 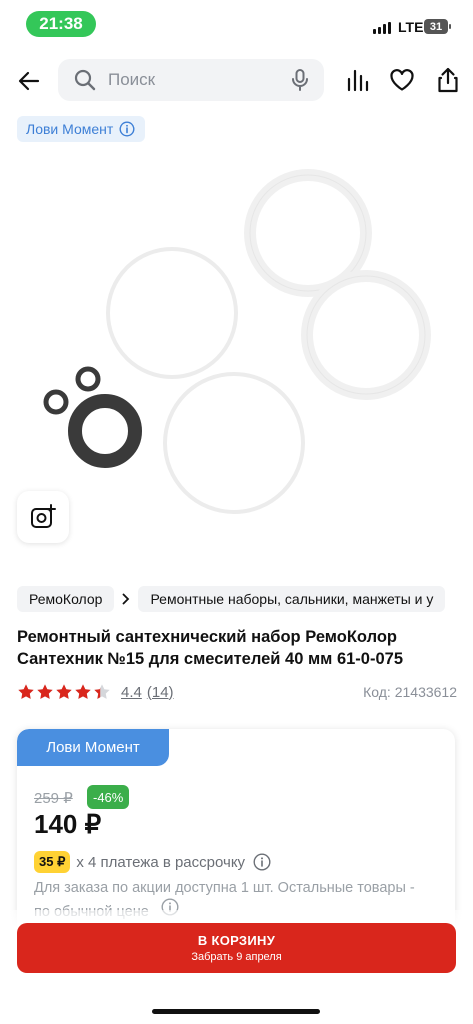 What do you see at coordinates (292, 598) in the screenshot?
I see `breadcrumb-category: Ремонтные наборы, сальники, манжеты и у` at bounding box center [292, 598].